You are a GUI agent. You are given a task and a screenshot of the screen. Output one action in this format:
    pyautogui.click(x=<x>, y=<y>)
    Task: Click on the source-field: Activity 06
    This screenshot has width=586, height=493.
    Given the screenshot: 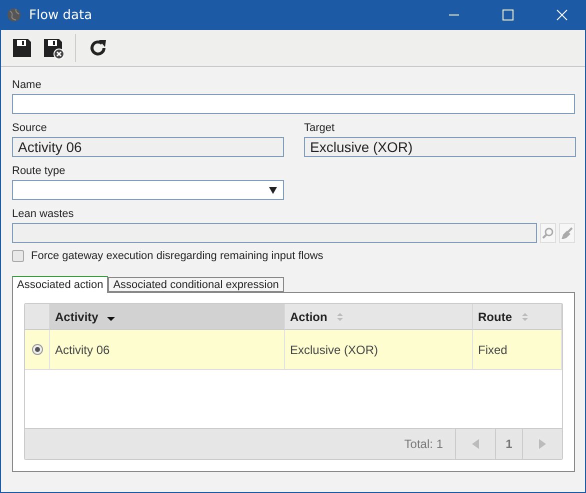 What is the action you would take?
    pyautogui.click(x=148, y=147)
    